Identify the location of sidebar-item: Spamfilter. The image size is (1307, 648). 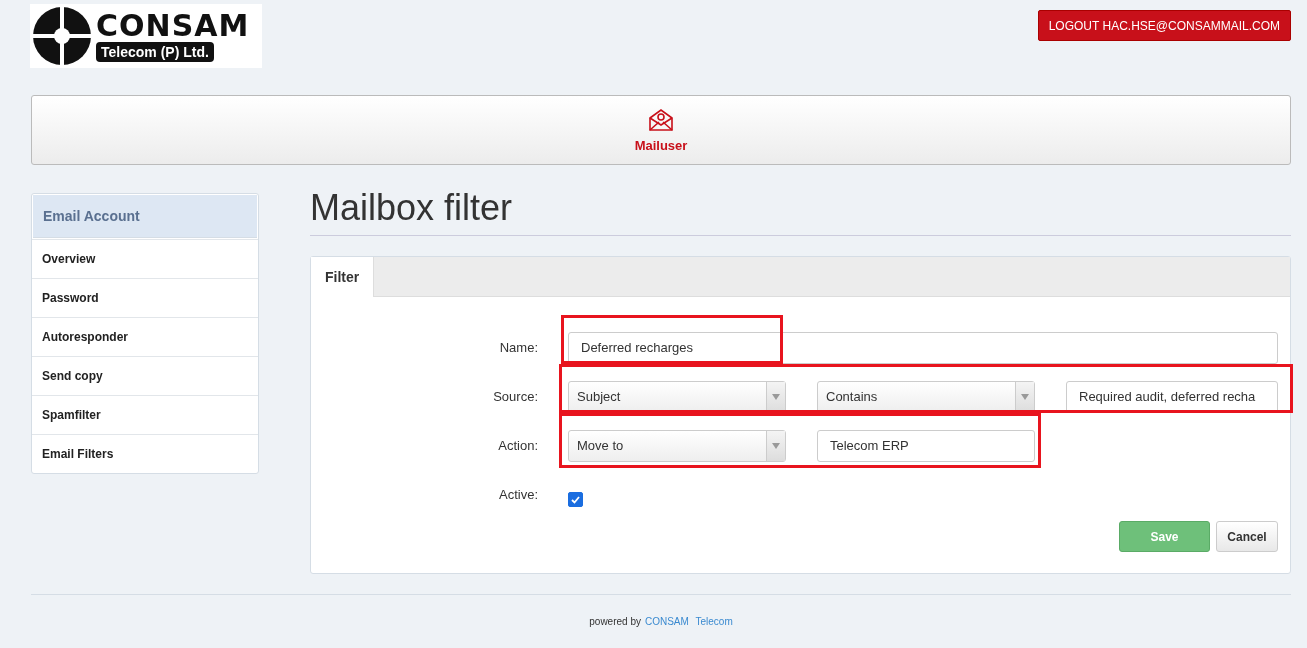
(145, 414).